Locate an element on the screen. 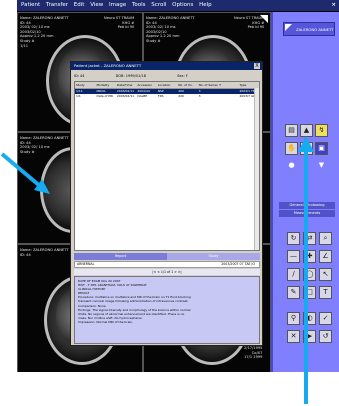  pin-icon: ▼ is located at coordinates (321, 166).